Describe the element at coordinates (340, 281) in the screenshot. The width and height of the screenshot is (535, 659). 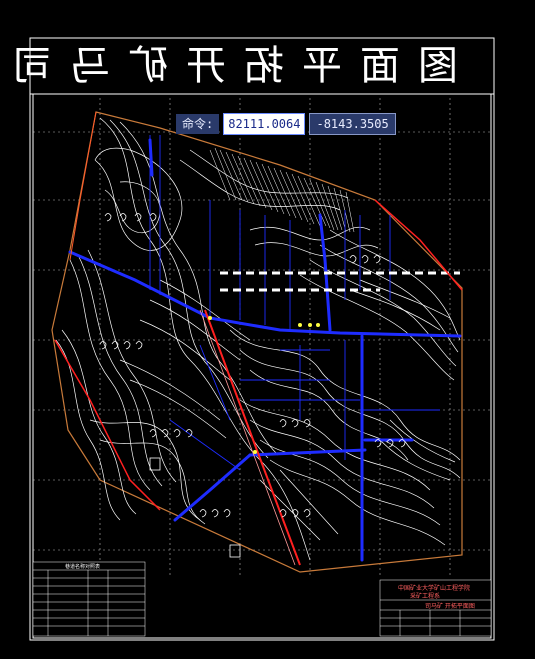
I see `planned-roadway` at that location.